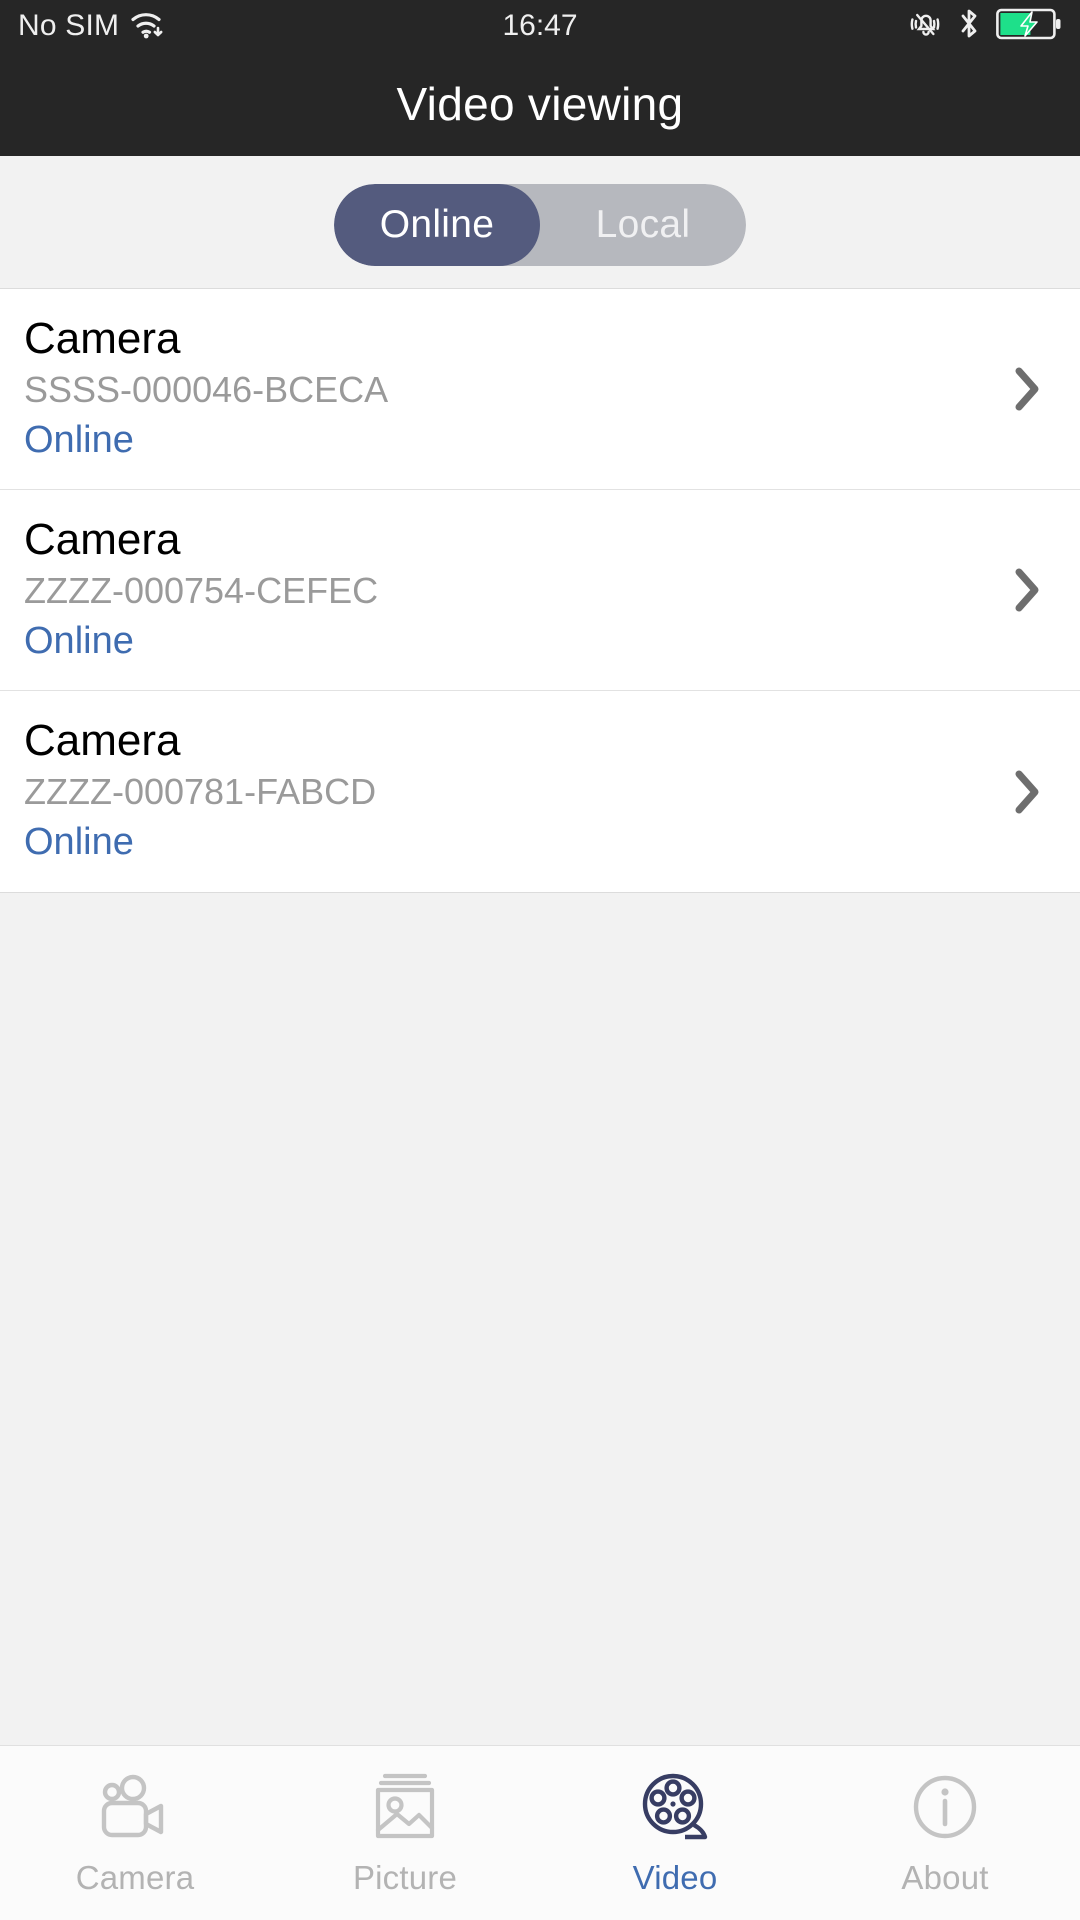 This screenshot has width=1080, height=1920. I want to click on info-circle-icon, so click(945, 1807).